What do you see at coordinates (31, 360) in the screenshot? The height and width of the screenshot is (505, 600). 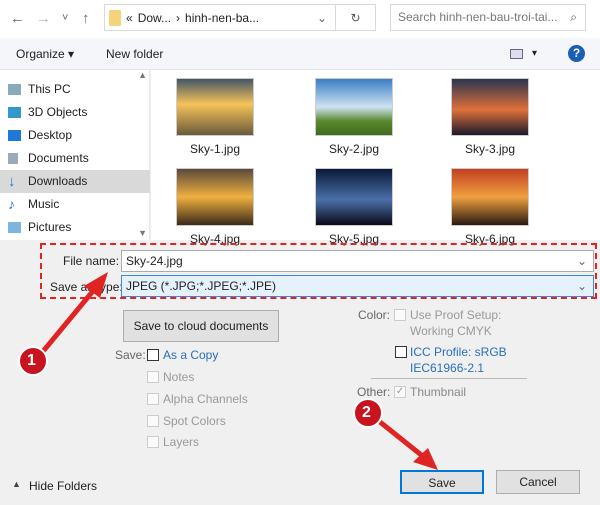 I see `step-1-number: 1` at bounding box center [31, 360].